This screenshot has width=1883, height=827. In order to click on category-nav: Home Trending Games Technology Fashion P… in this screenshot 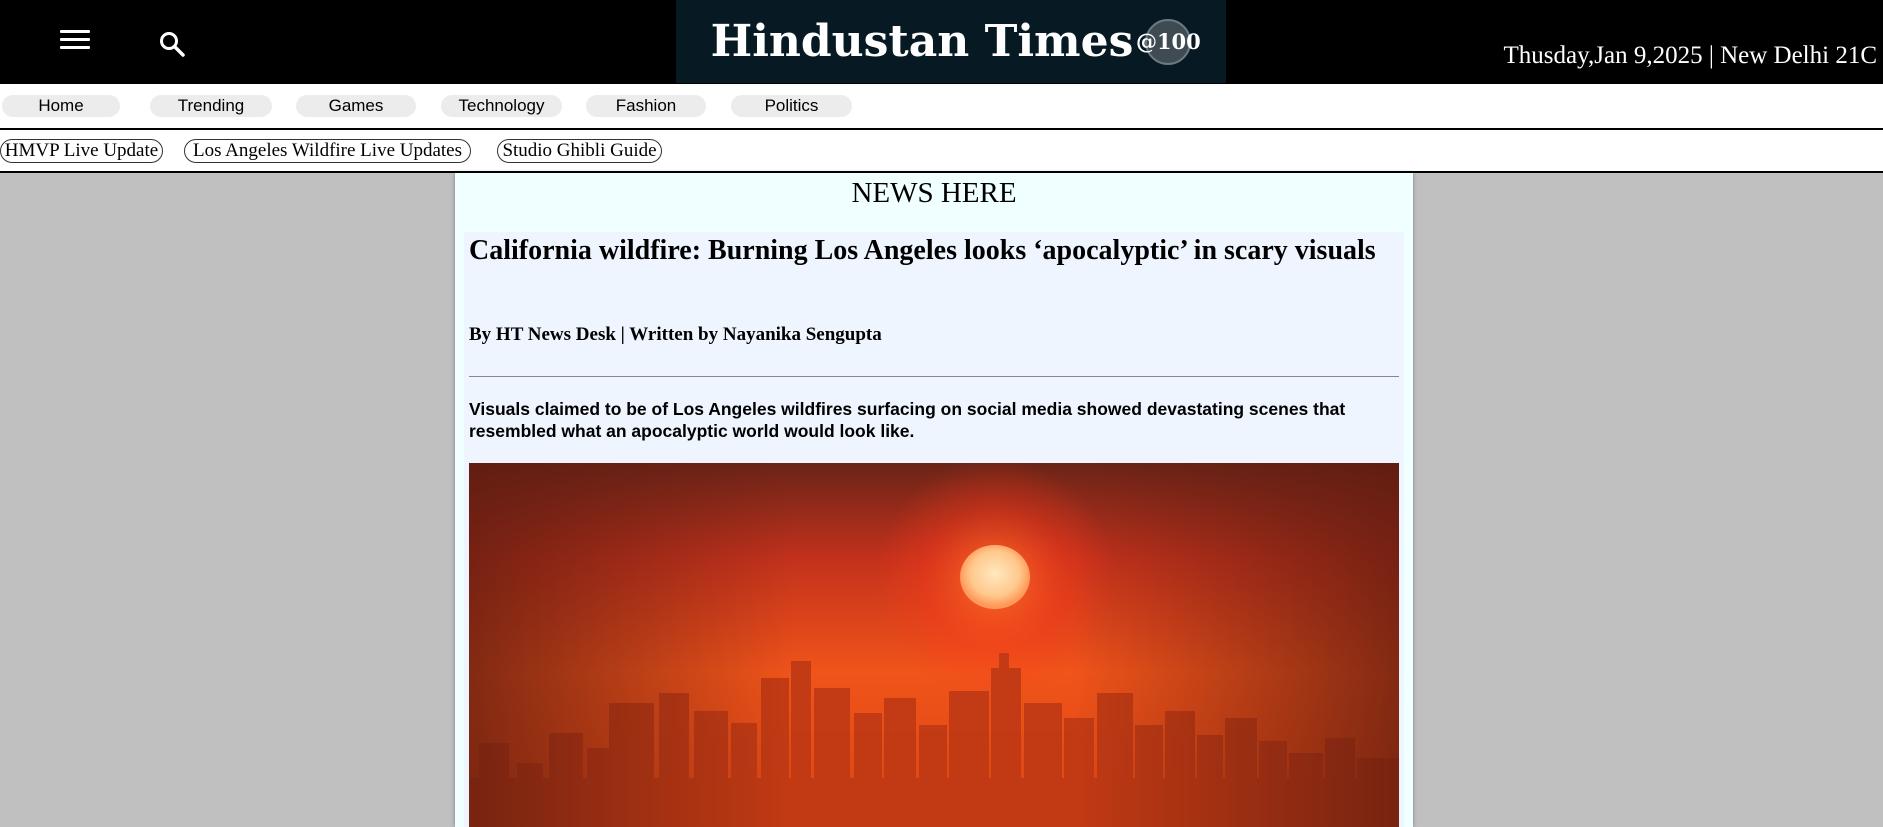, I will do `click(941, 107)`.